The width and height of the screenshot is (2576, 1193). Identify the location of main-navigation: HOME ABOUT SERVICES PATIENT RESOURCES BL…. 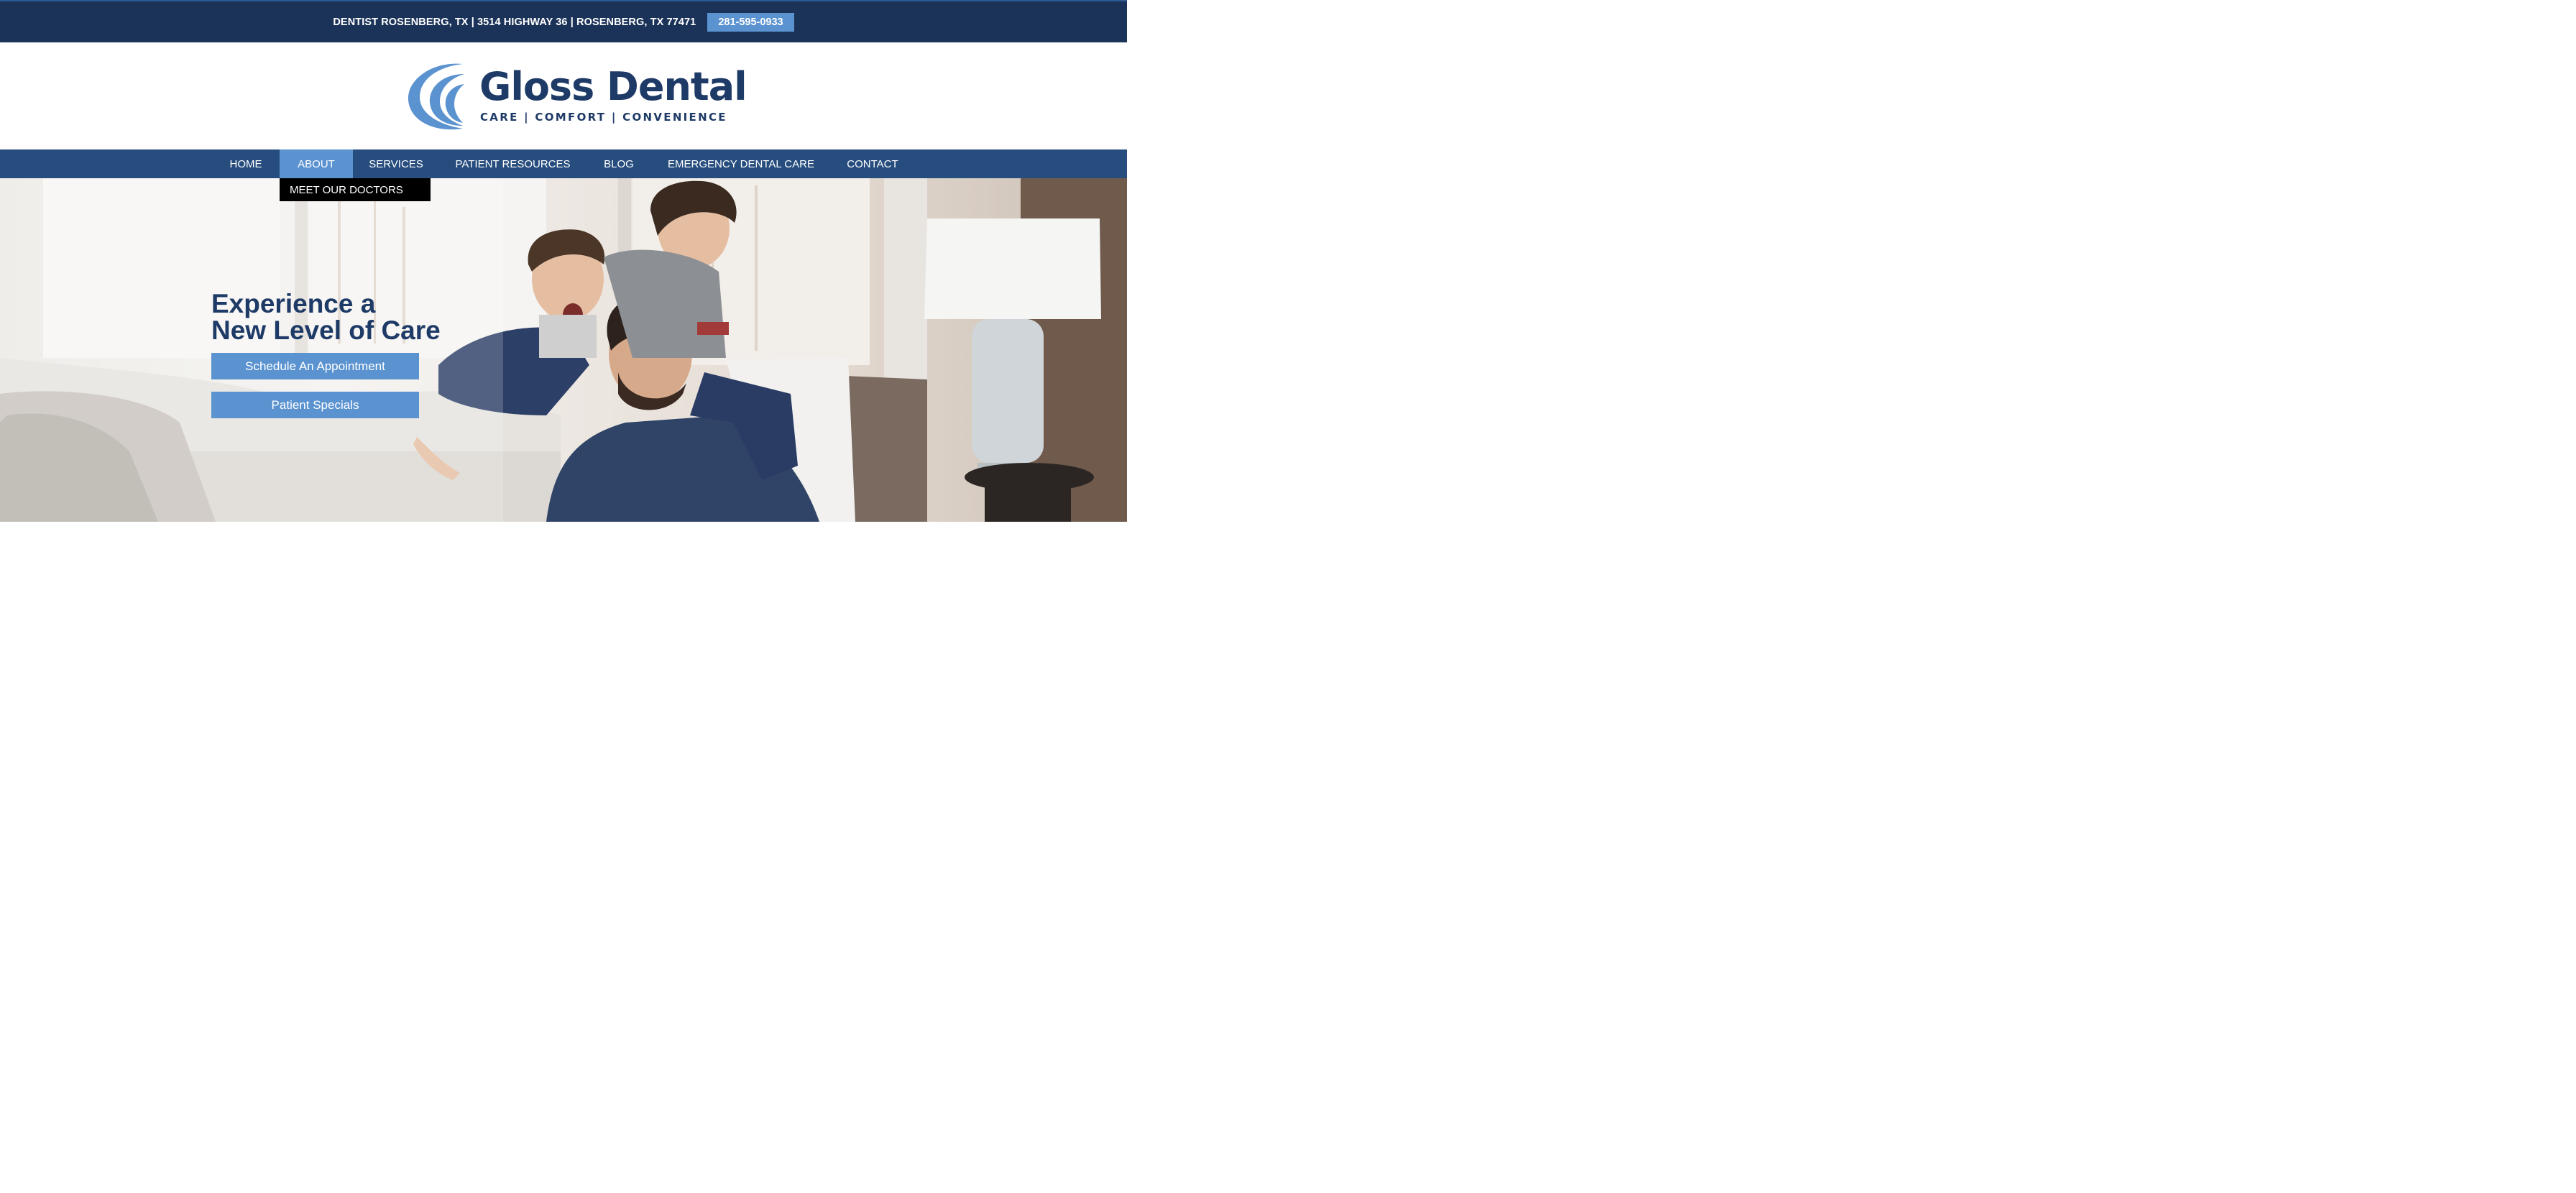
(563, 163).